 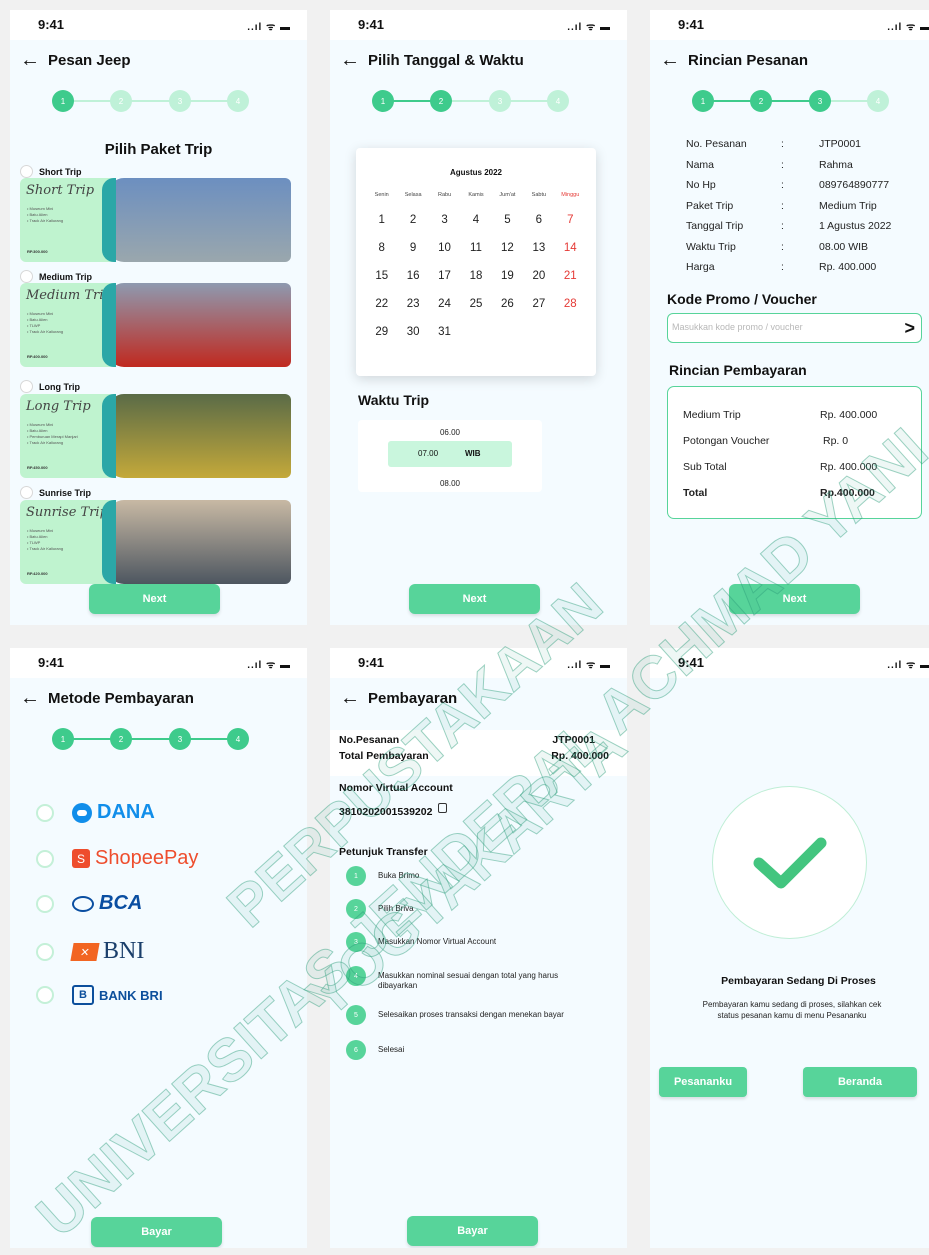 I want to click on calendar-day: 29, so click(x=381, y=332).